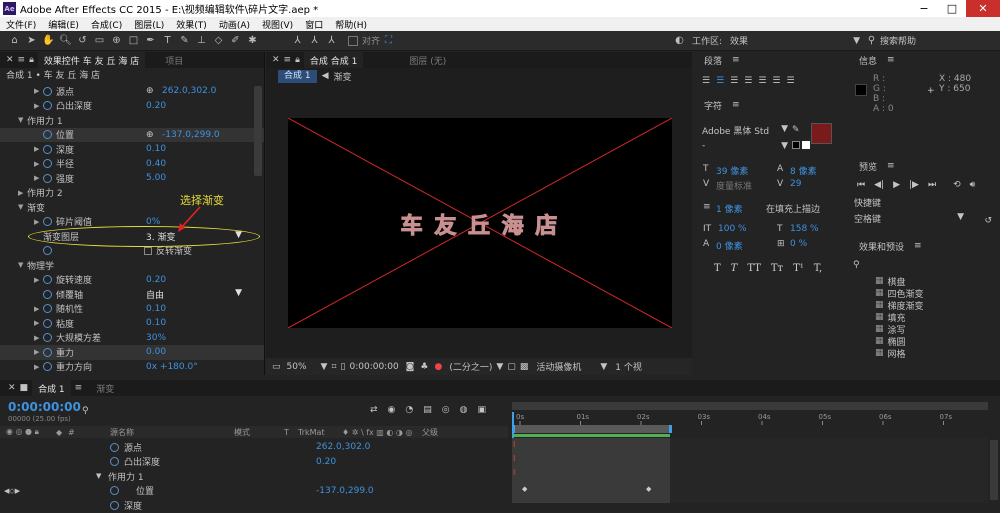 The height and width of the screenshot is (513, 1000). Describe the element at coordinates (777, 268) in the screenshot. I see `small-caps-button: Tт` at that location.